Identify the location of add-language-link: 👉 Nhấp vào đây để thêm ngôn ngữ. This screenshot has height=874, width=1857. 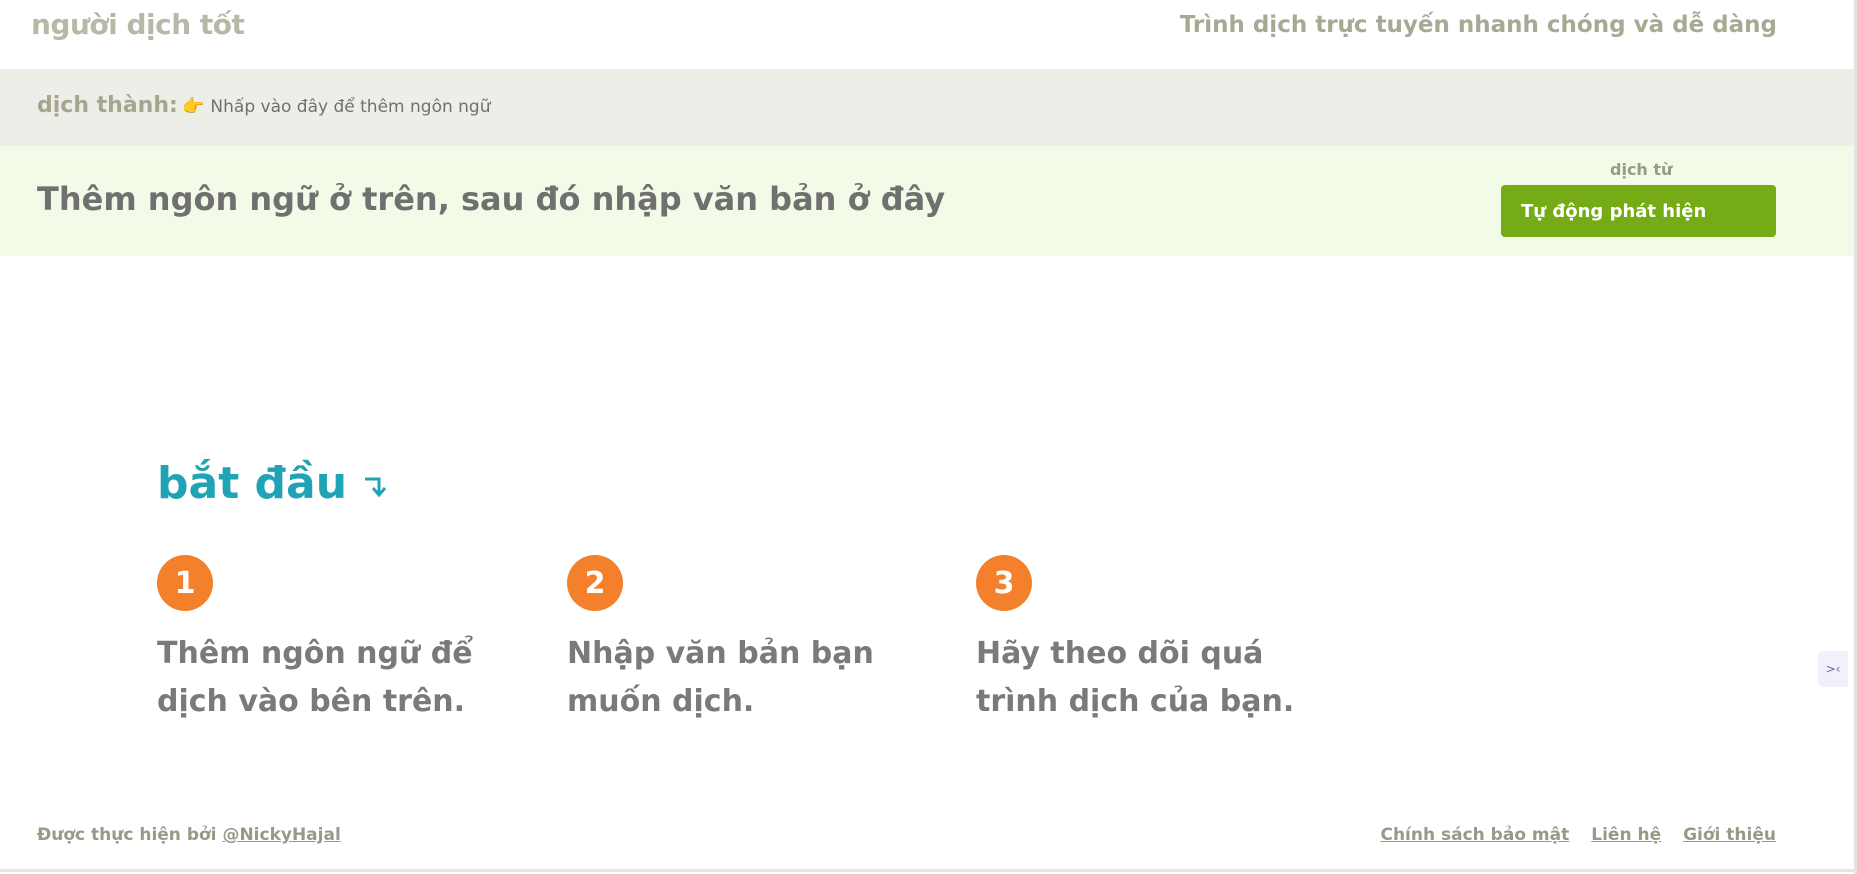
(336, 106).